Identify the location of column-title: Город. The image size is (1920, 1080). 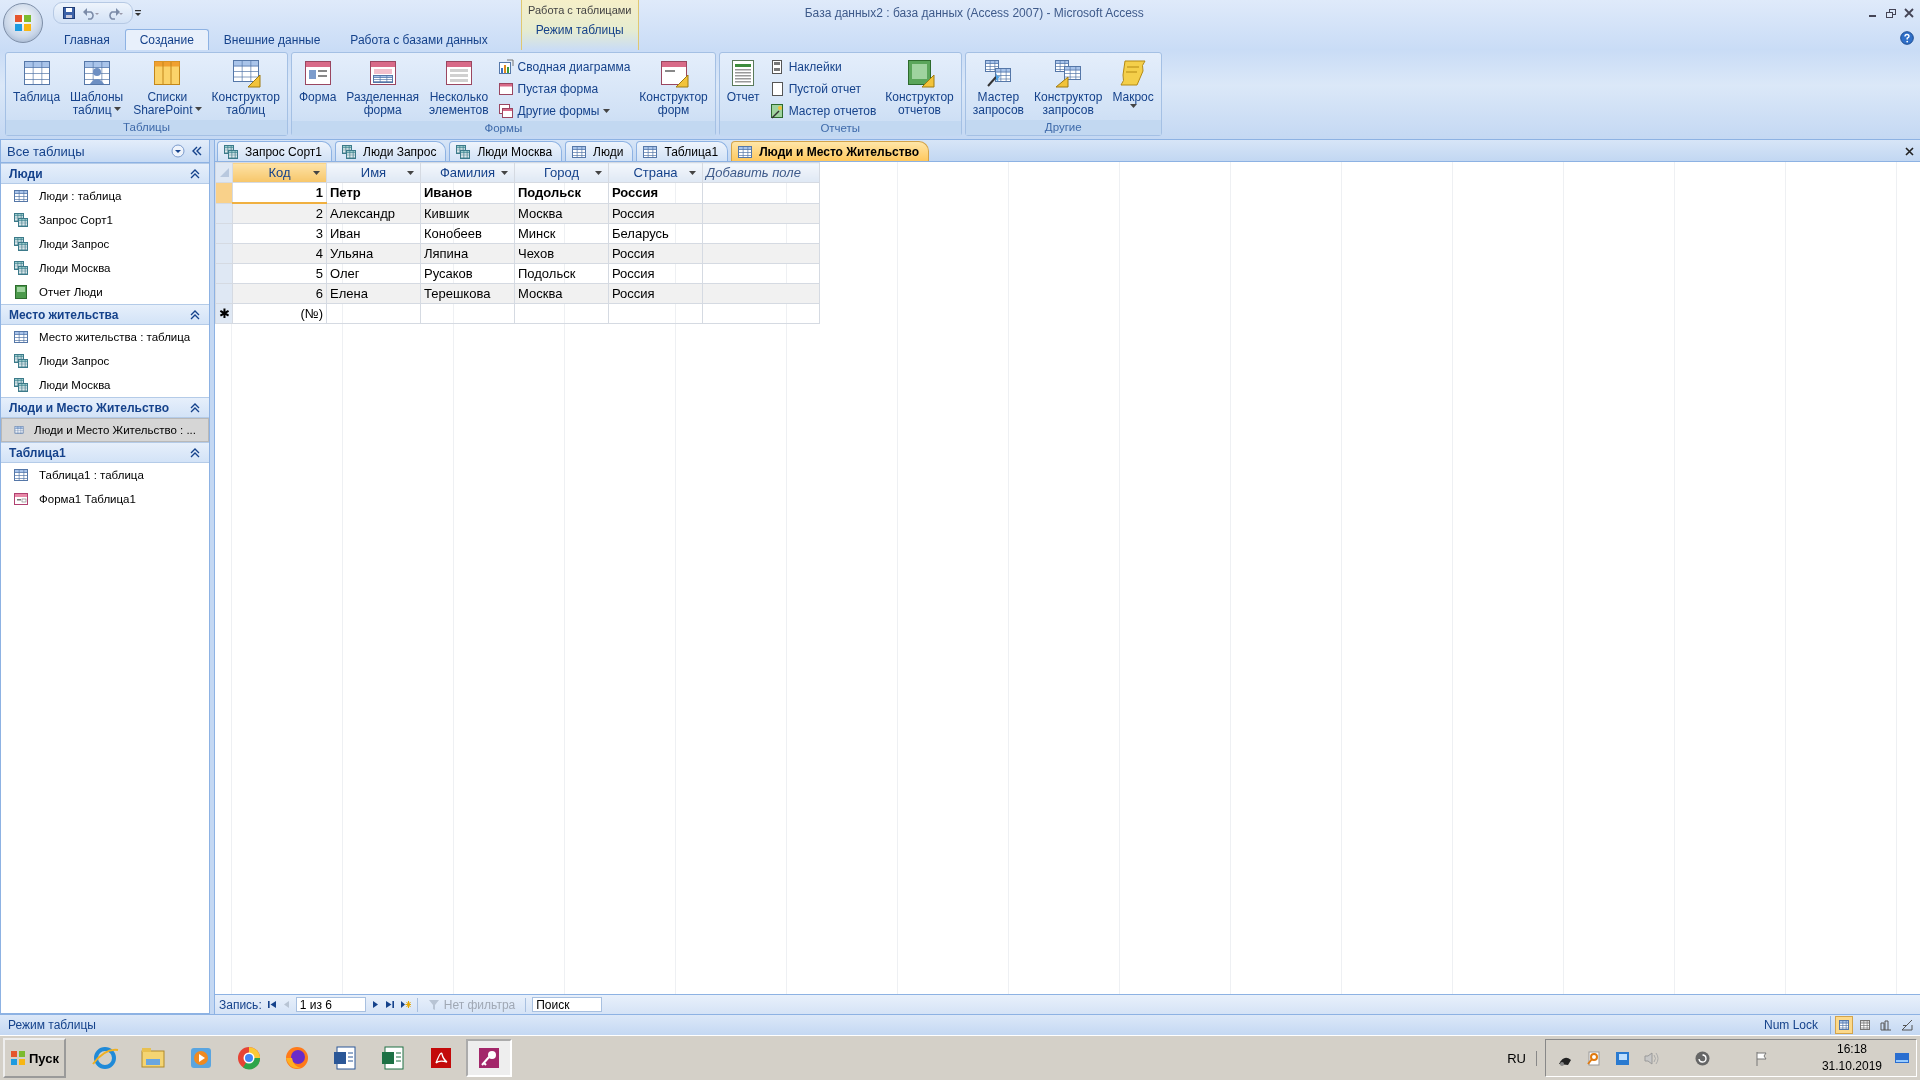
(561, 172).